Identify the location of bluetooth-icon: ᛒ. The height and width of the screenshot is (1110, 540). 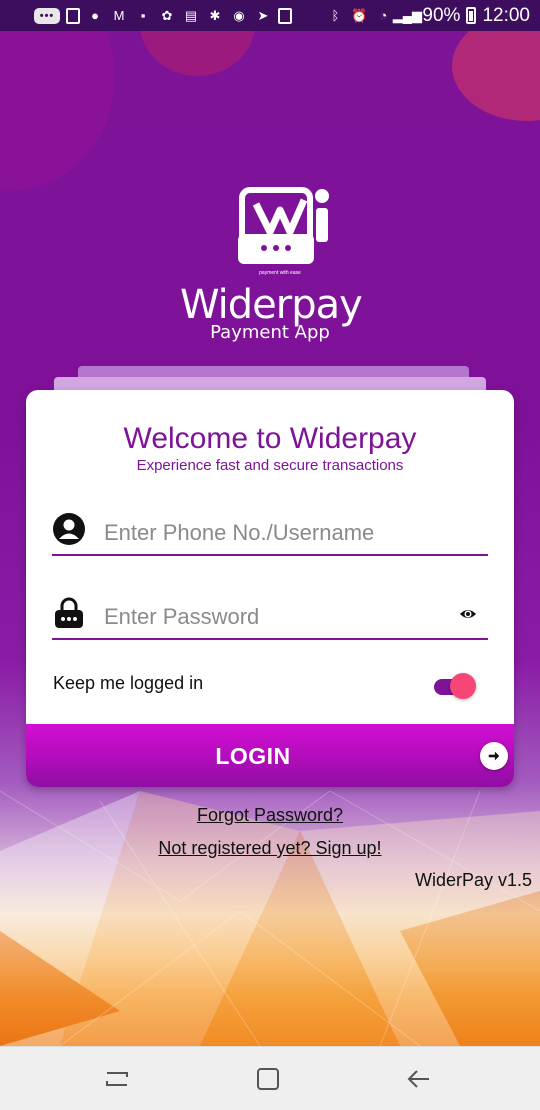
(335, 15).